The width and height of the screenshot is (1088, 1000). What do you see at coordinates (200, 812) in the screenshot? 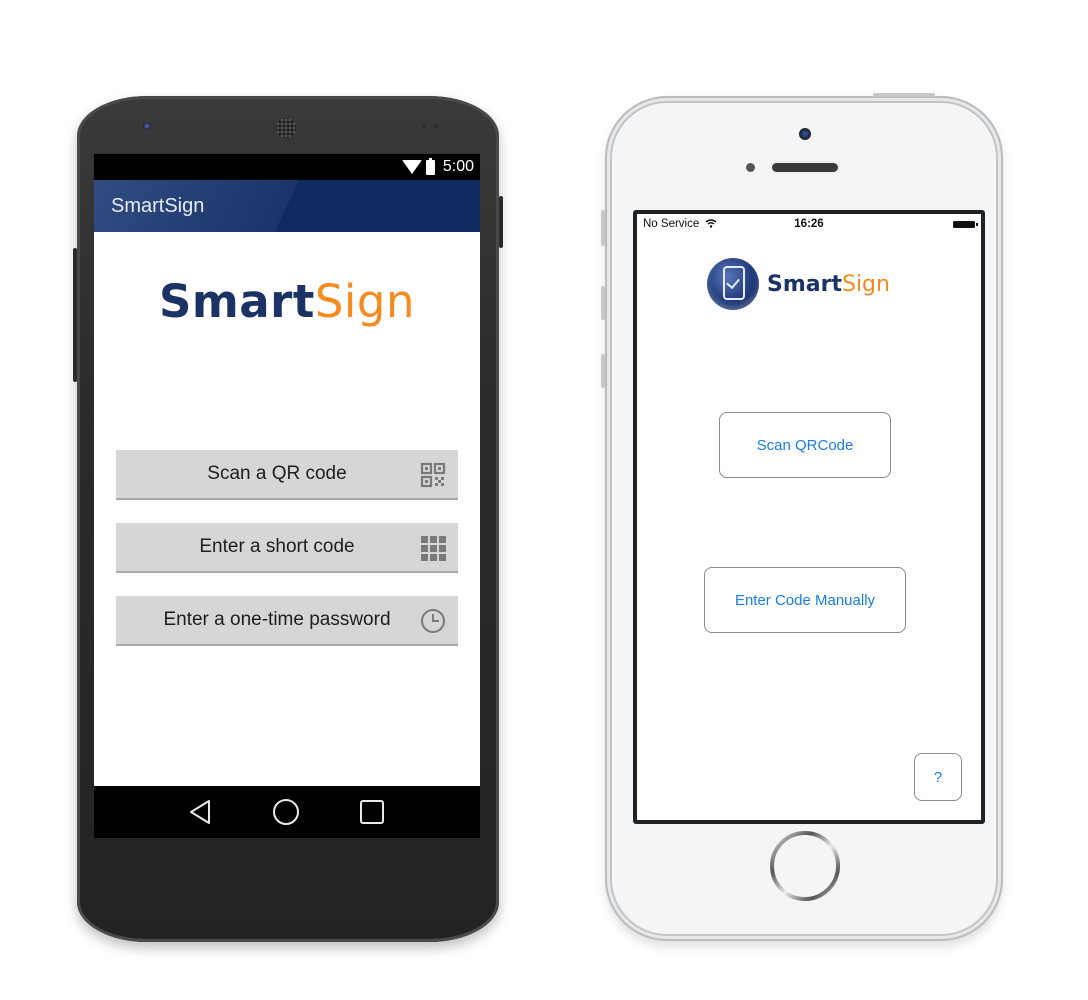
I see `back-icon` at bounding box center [200, 812].